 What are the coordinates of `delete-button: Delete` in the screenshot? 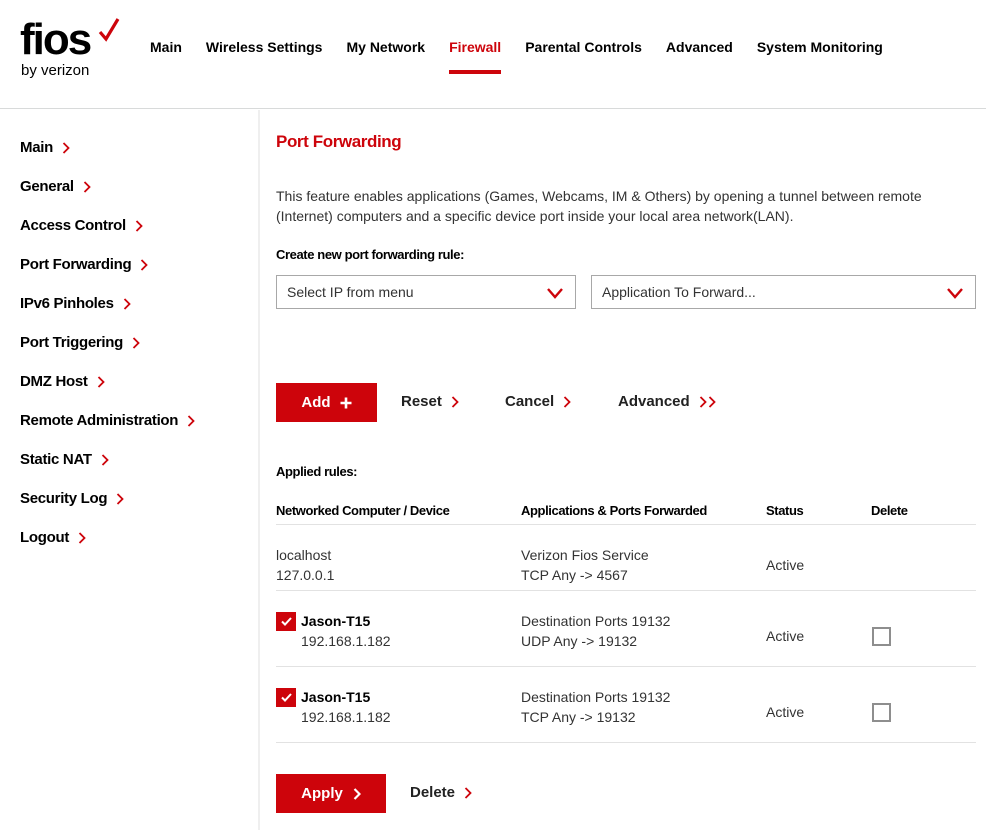 It's located at (441, 792).